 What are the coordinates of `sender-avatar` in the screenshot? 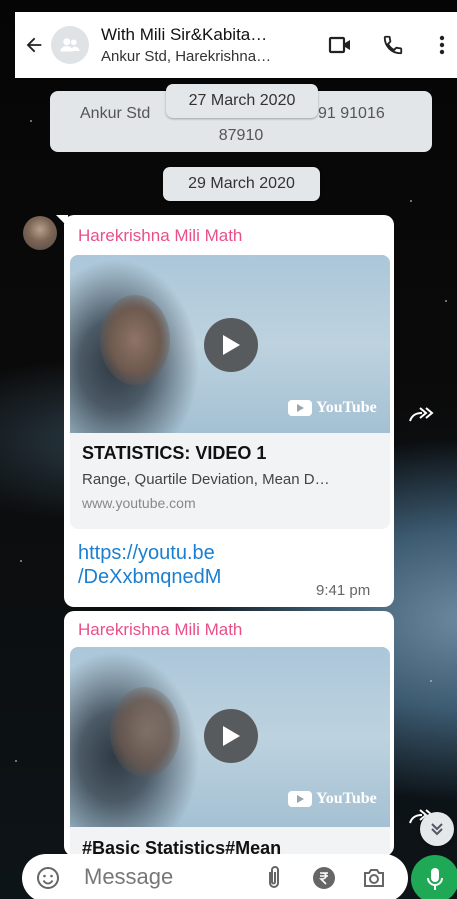 It's located at (40, 233).